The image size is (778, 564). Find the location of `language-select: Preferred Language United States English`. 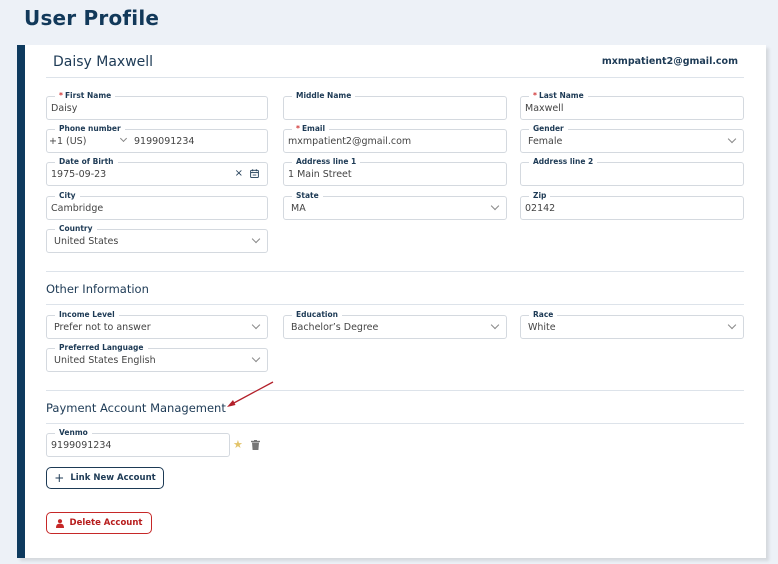

language-select: Preferred Language United States English is located at coordinates (157, 357).